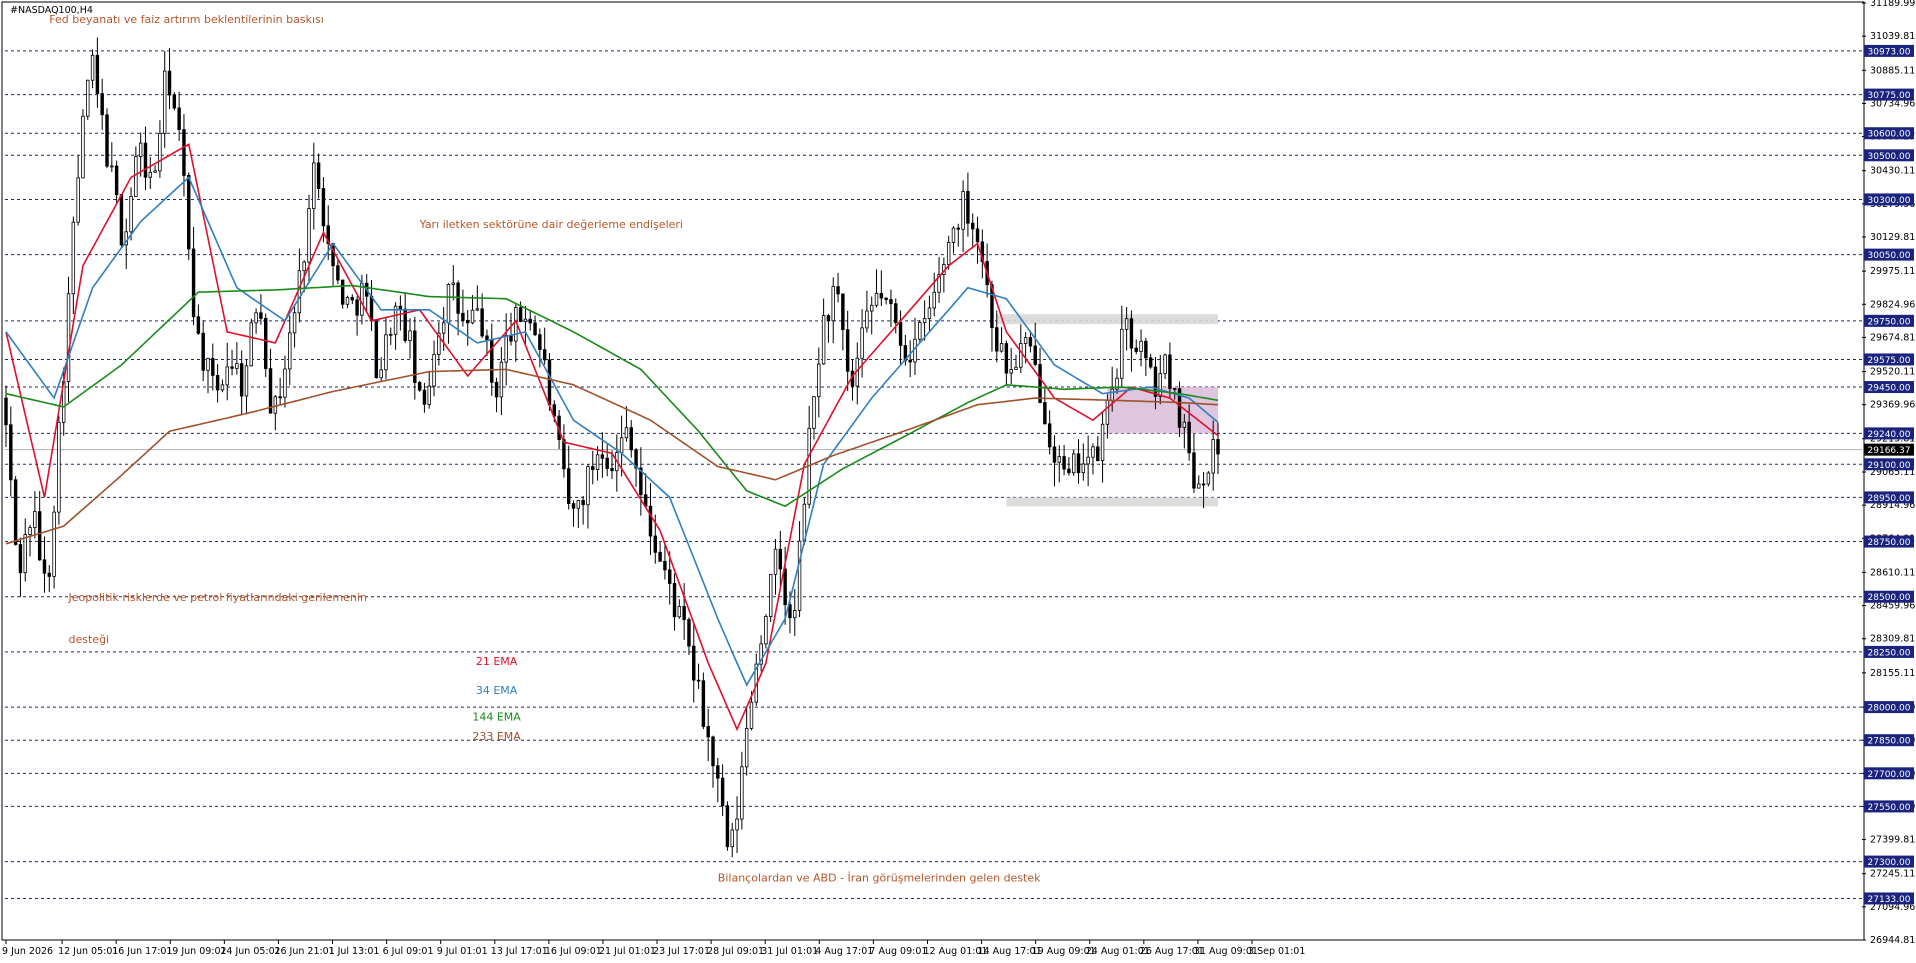 Image resolution: width=1916 pixels, height=963 pixels. I want to click on time-tick-label: 6 Jul 09:01, so click(408, 951).